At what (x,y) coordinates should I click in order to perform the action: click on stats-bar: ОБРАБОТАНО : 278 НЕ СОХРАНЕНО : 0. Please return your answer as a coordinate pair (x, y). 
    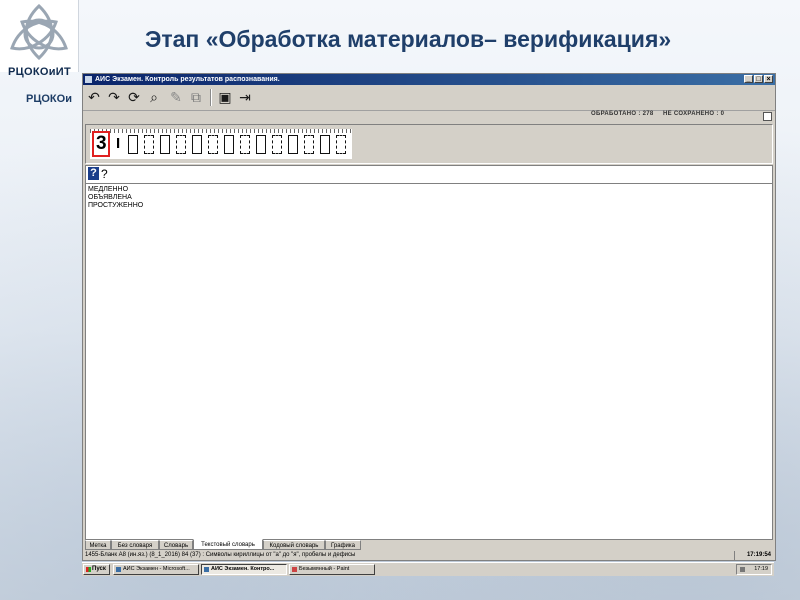
    Looking at the image, I should click on (429, 116).